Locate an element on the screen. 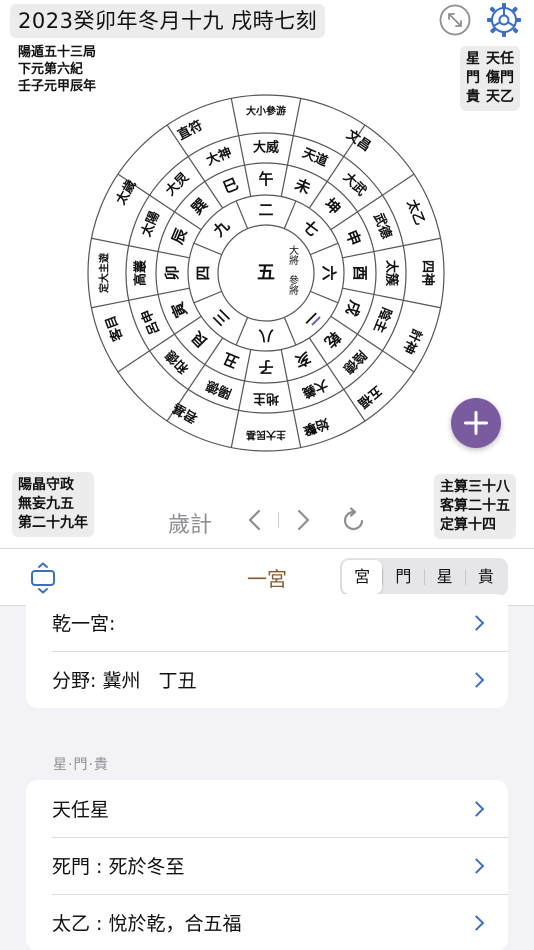  list-item: 天任星 is located at coordinates (267, 808).